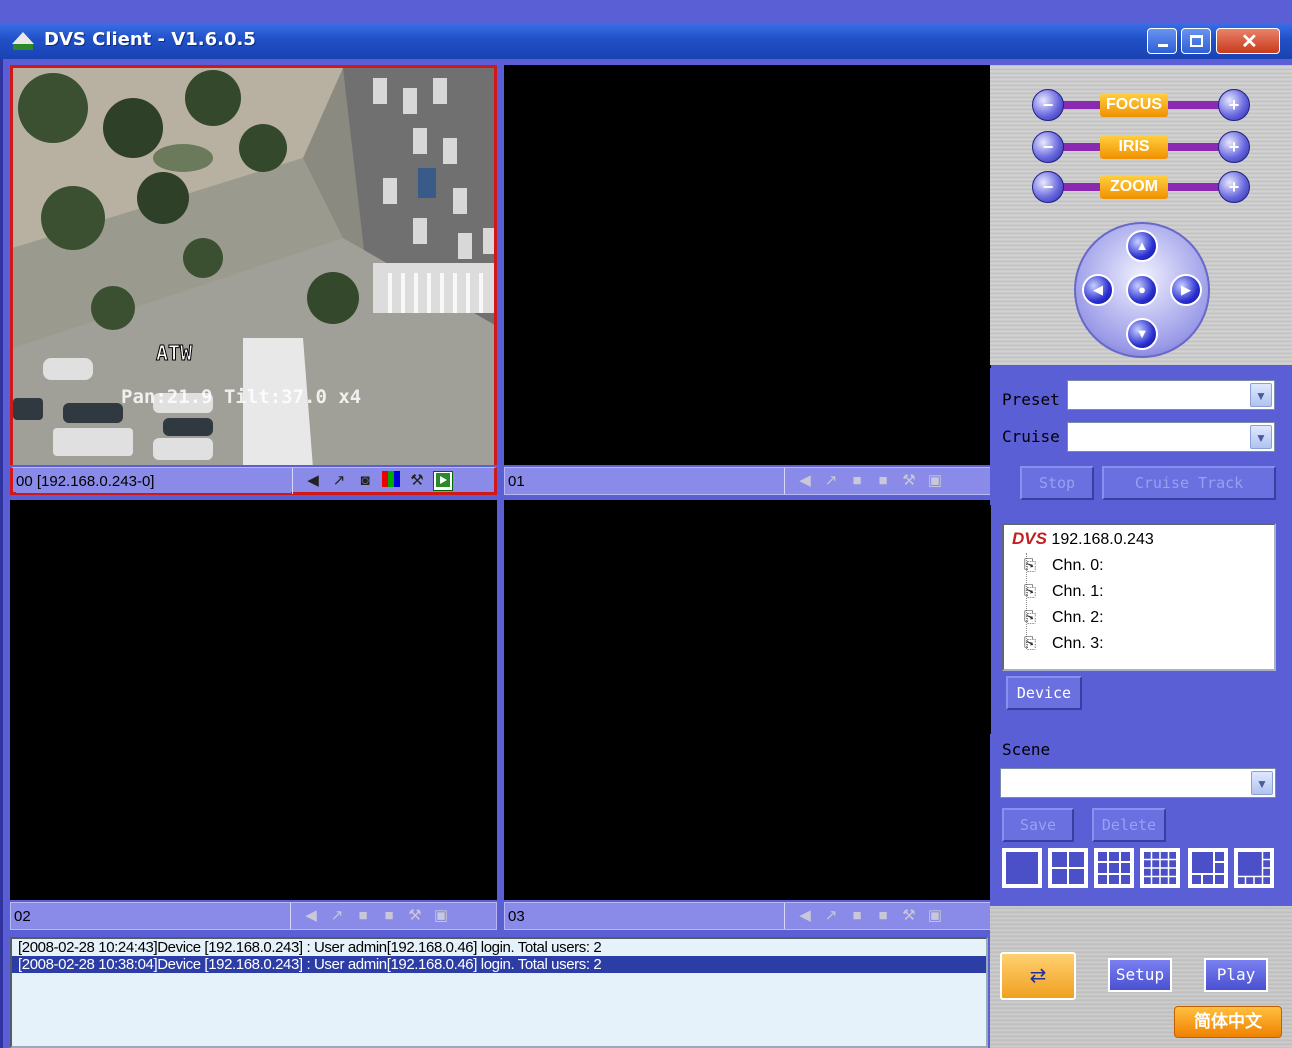 Image resolution: width=1292 pixels, height=1048 pixels. Describe the element at coordinates (1138, 783) in the screenshot. I see `scene-select: ▼` at that location.